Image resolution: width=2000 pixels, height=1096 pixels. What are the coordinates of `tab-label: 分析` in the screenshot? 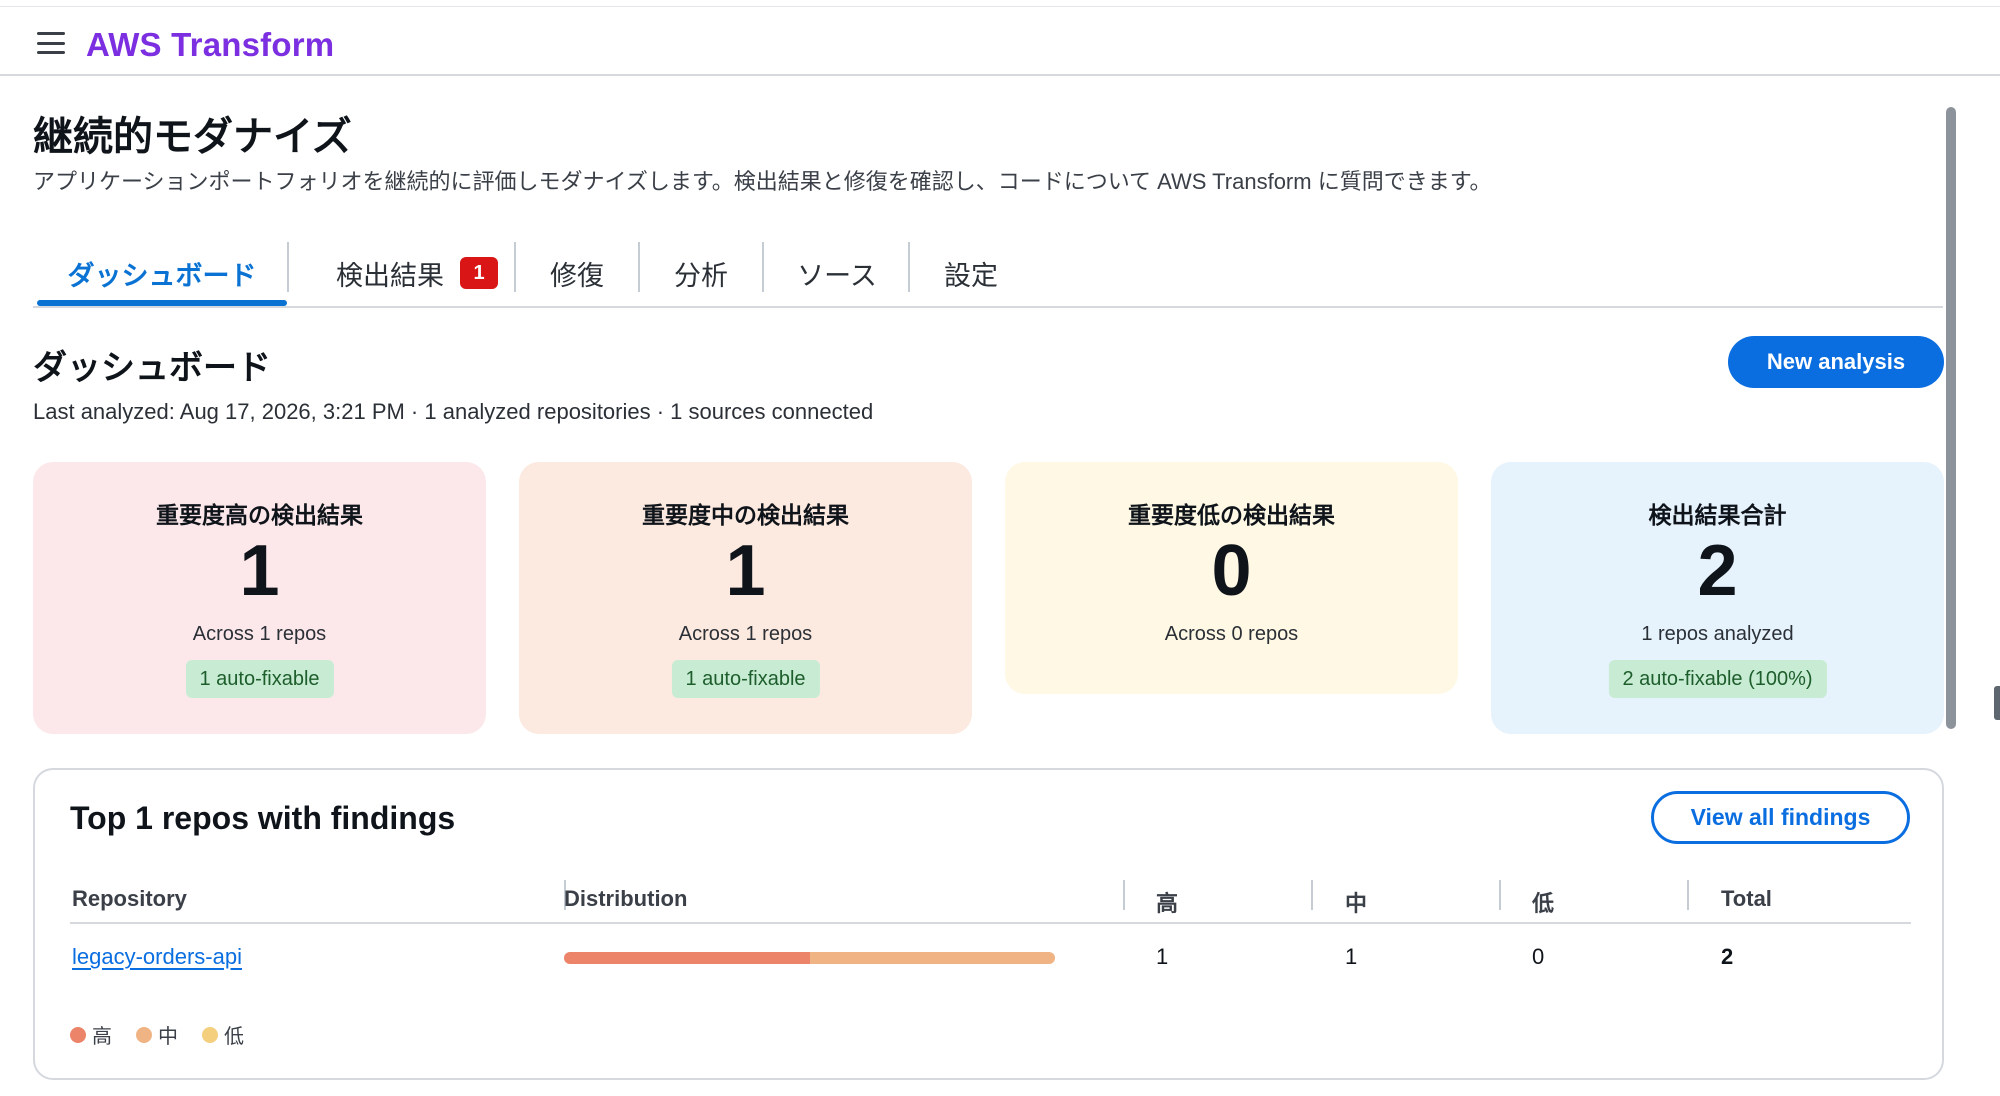 It's located at (701, 275).